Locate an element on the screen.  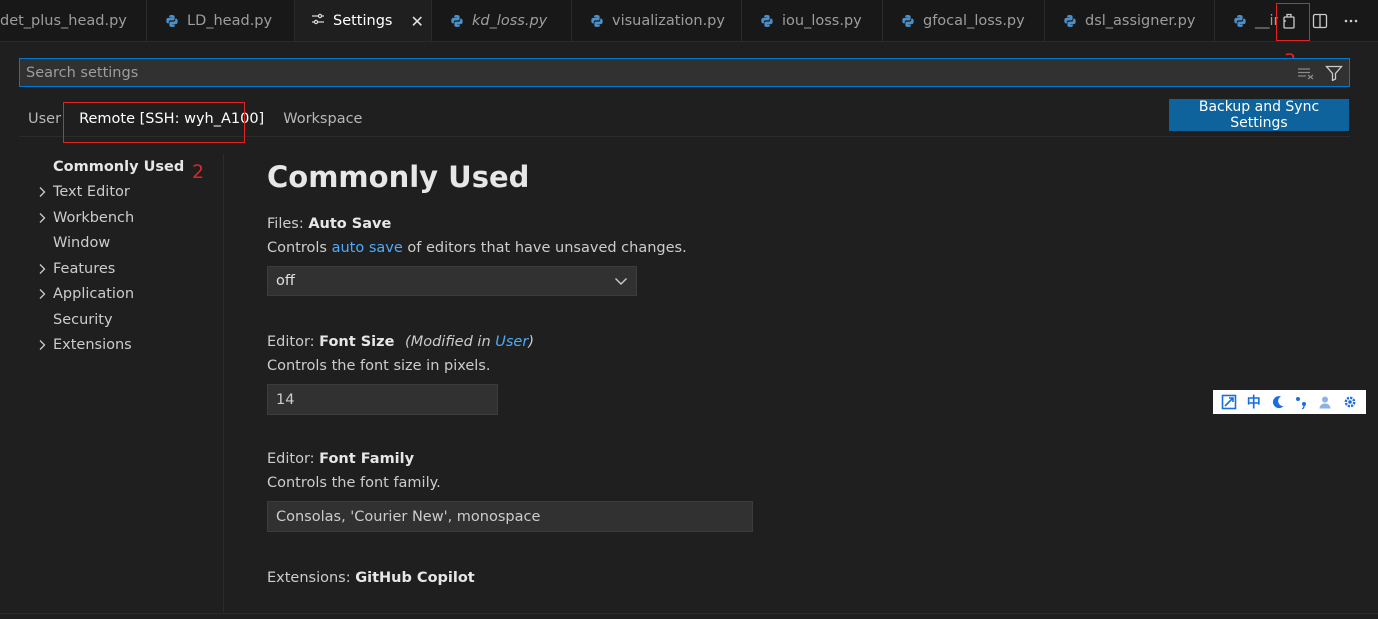
toc-label: Commonly Used is located at coordinates (119, 166).